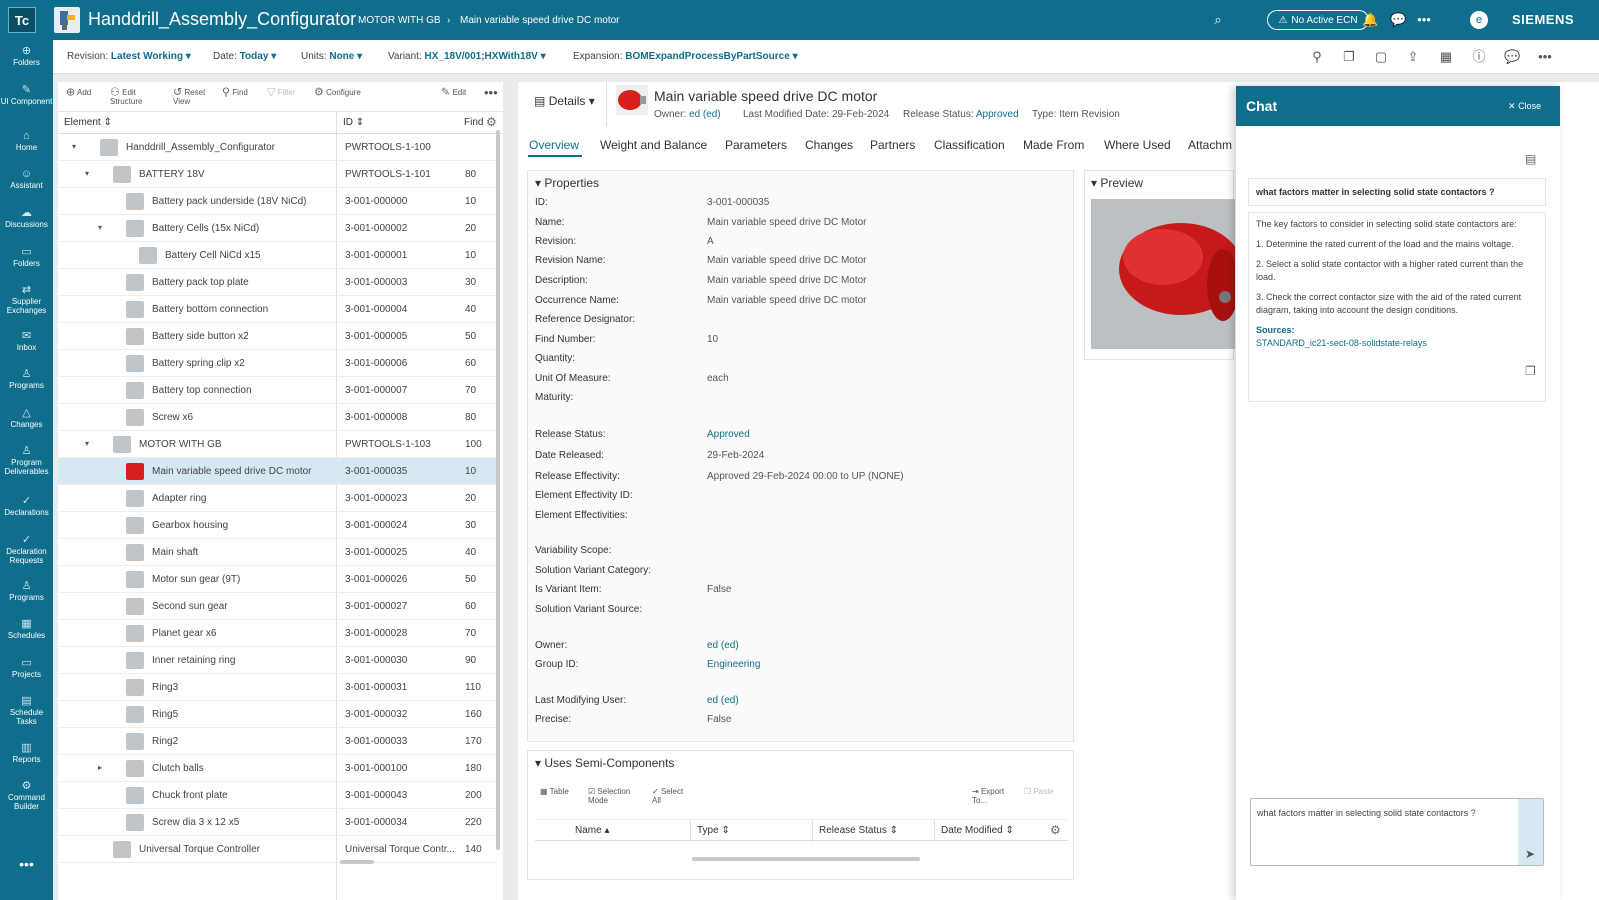 The height and width of the screenshot is (900, 1599). Describe the element at coordinates (277, 687) in the screenshot. I see `tree-row: Ring3 3-001-000031 110` at that location.